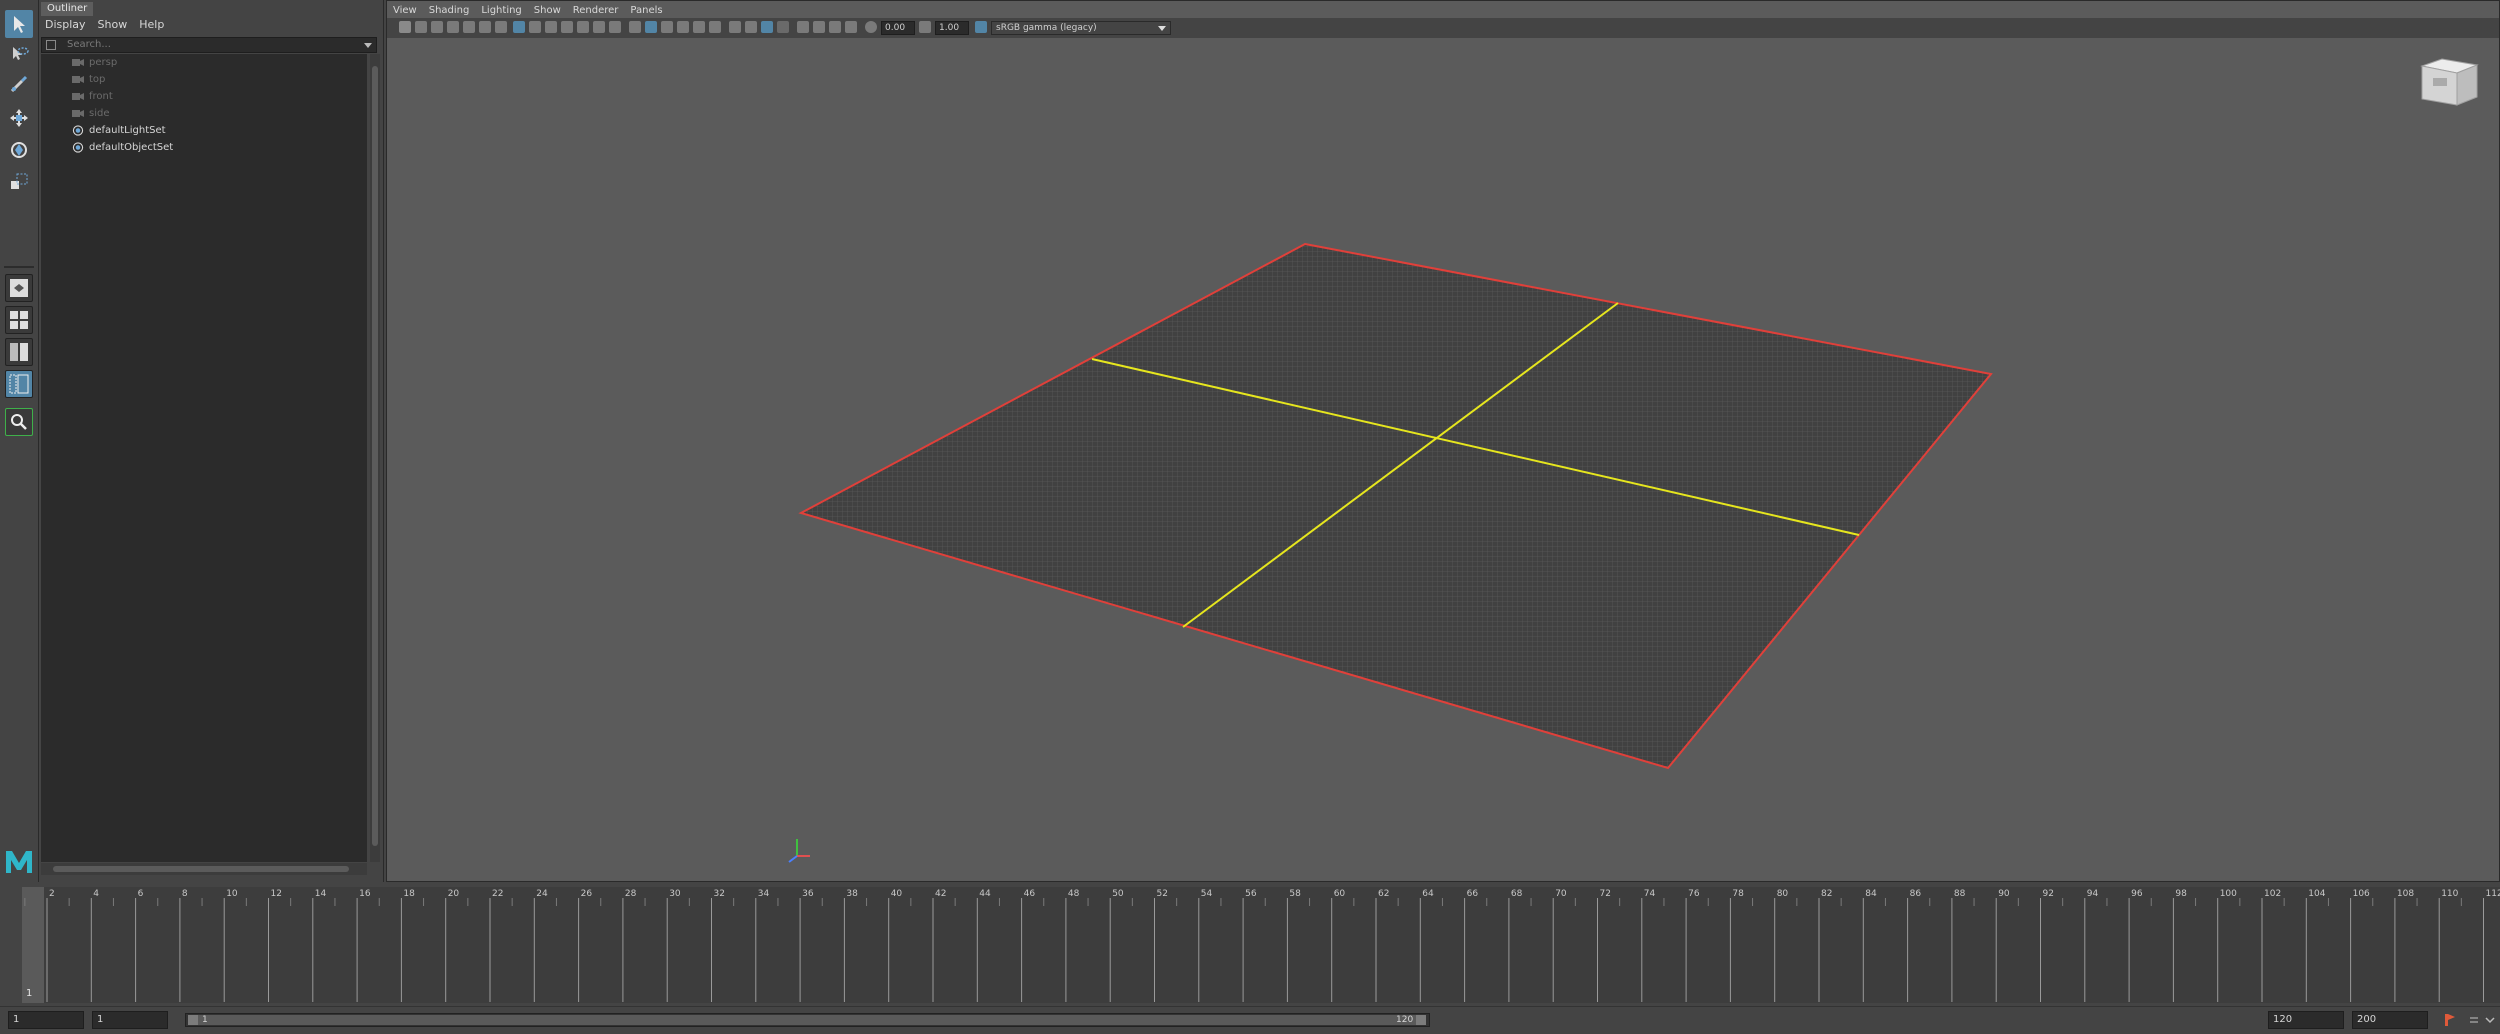 This screenshot has width=2500, height=1034. What do you see at coordinates (204, 113) in the screenshot?
I see `outliner-item-side: side` at bounding box center [204, 113].